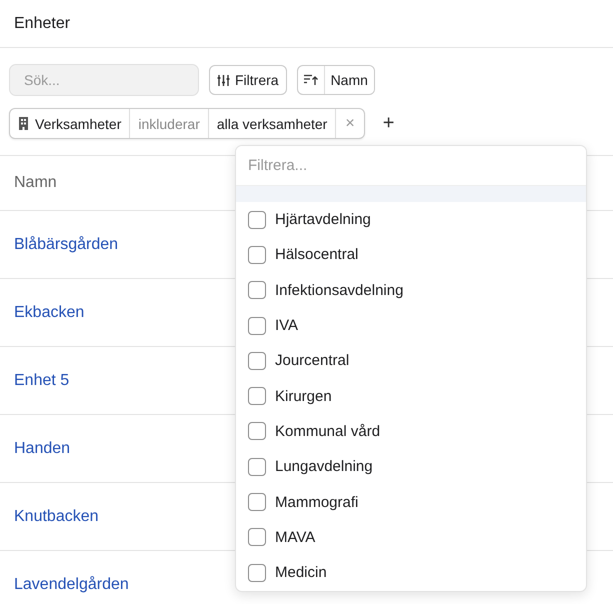 The height and width of the screenshot is (604, 613). What do you see at coordinates (411, 290) in the screenshot?
I see `option-item: Infektionsavdelning` at bounding box center [411, 290].